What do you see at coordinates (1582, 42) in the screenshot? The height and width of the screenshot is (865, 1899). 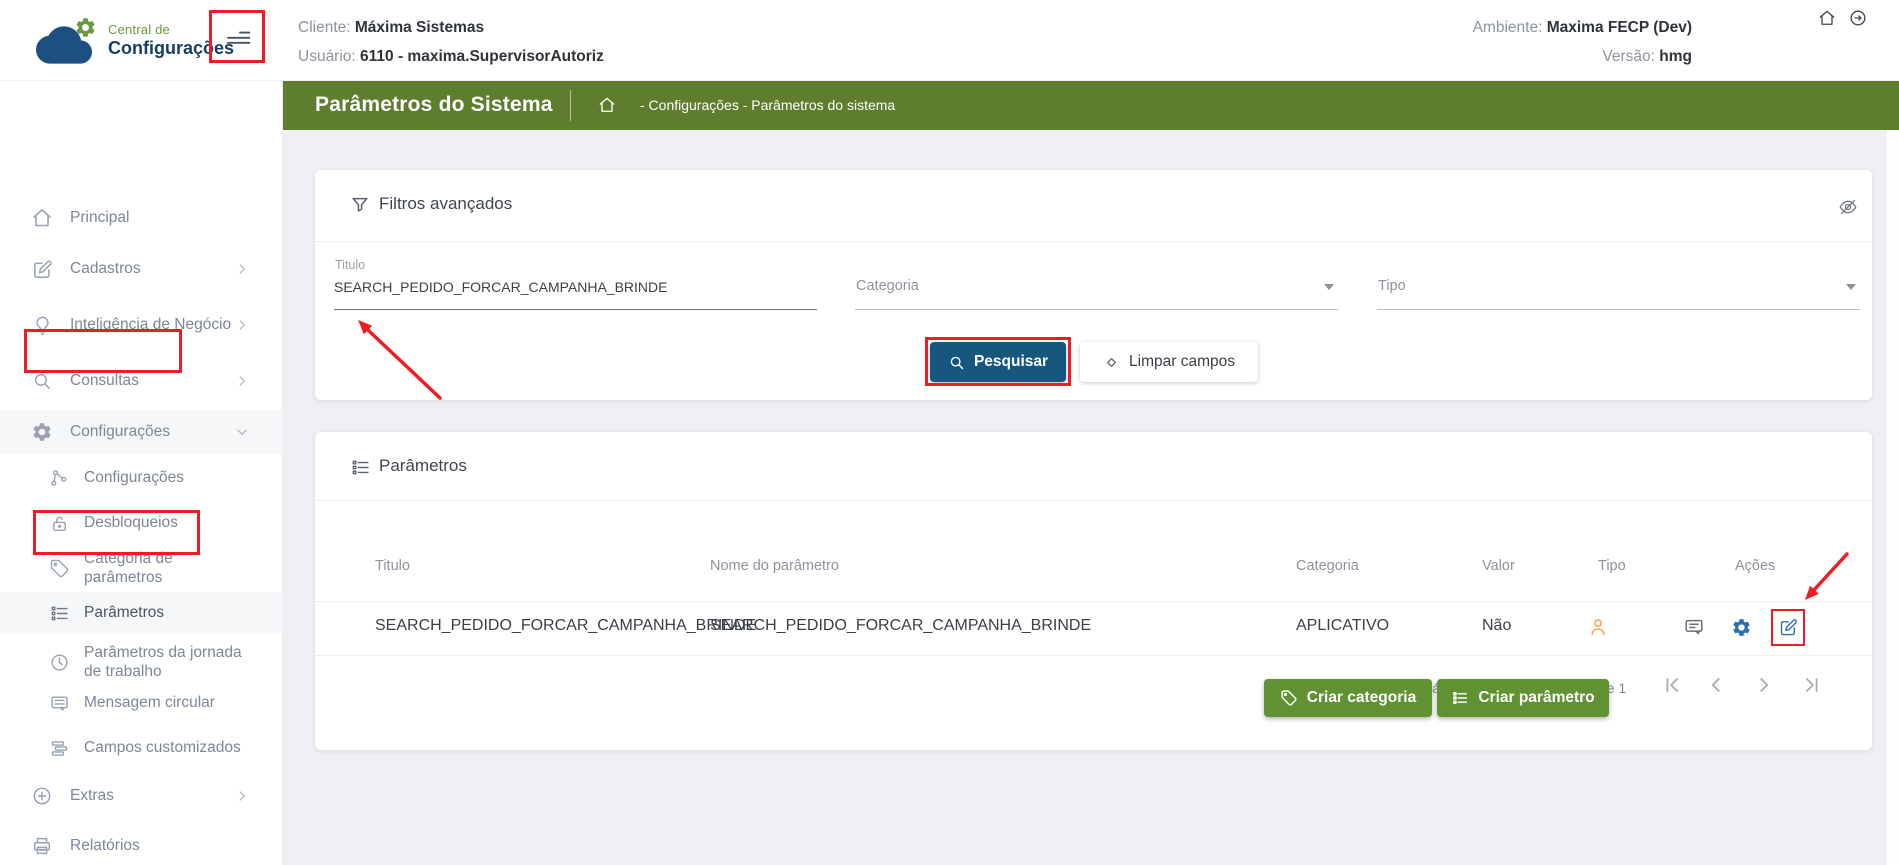 I see `environment-block: Ambiente: Maxima FECP (Dev) Versão: hmg` at bounding box center [1582, 42].